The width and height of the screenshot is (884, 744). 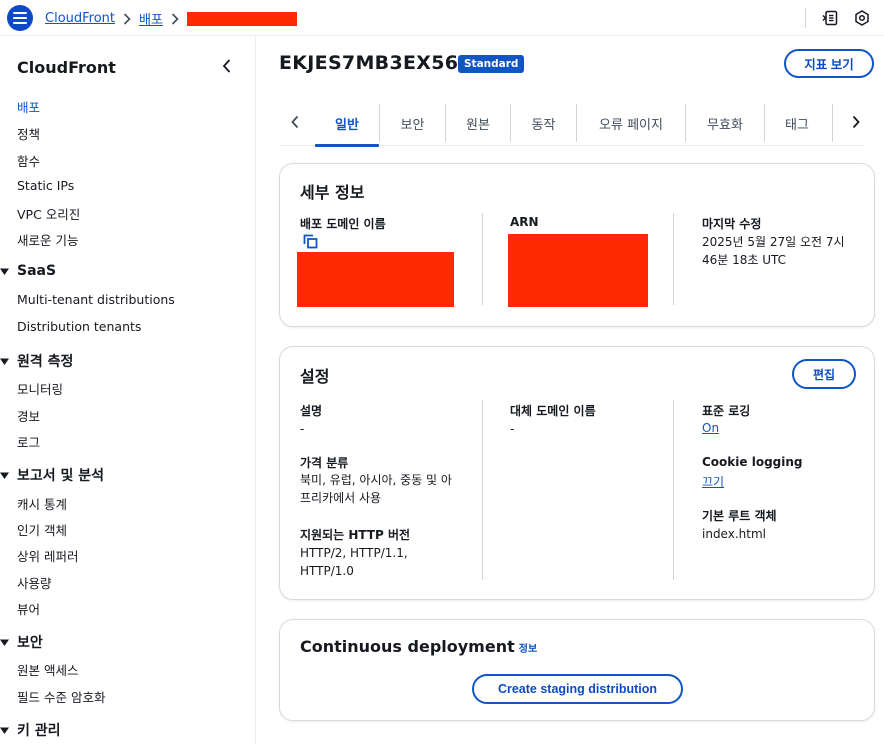 I want to click on sidebar-section-security: 보안, so click(x=21, y=642).